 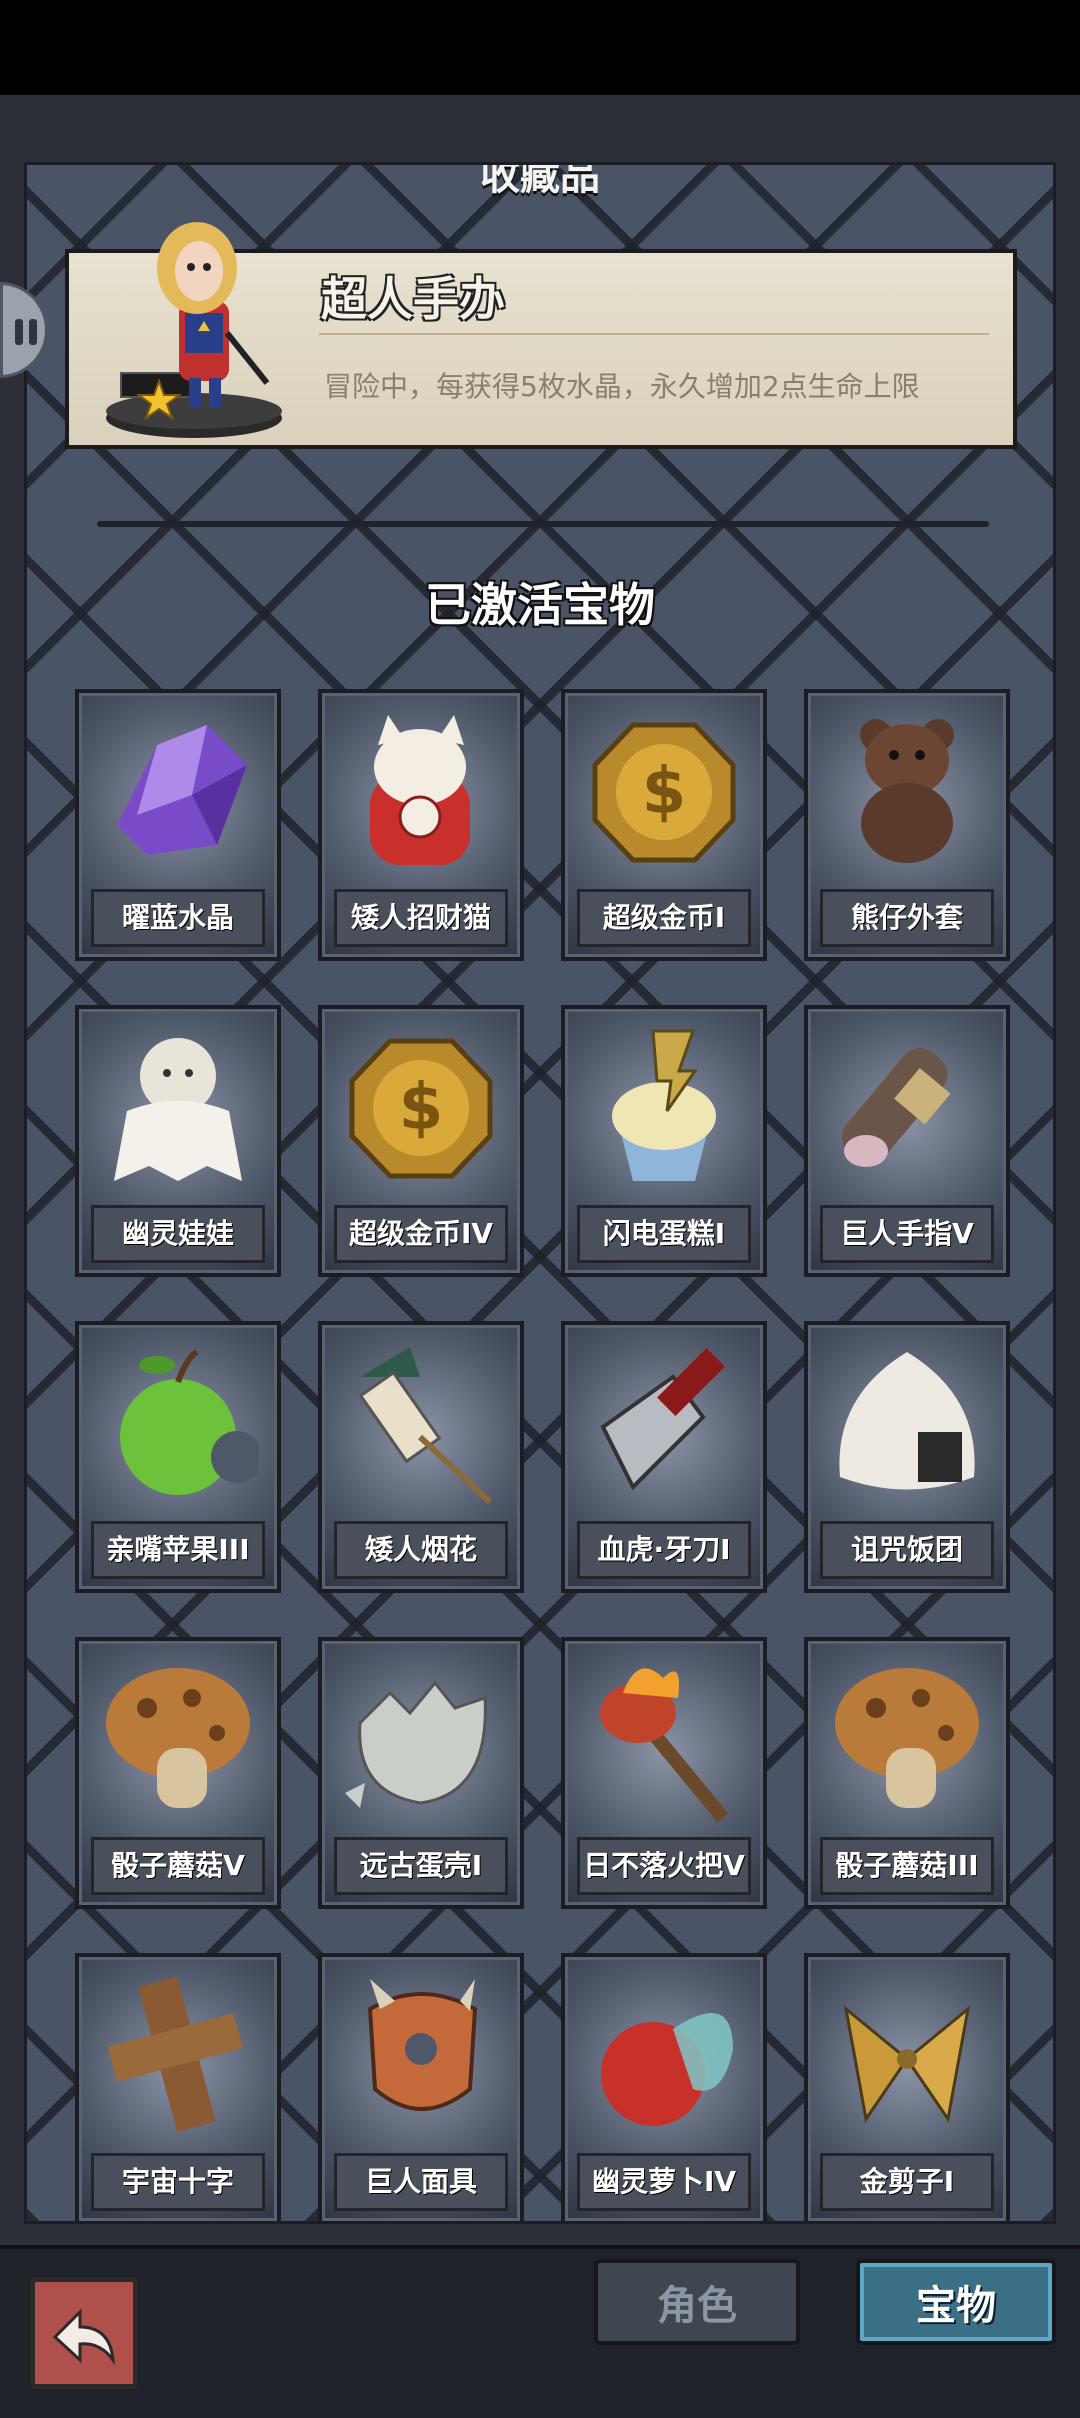 I want to click on treasure-slot: 矮人招财猫, so click(x=421, y=825).